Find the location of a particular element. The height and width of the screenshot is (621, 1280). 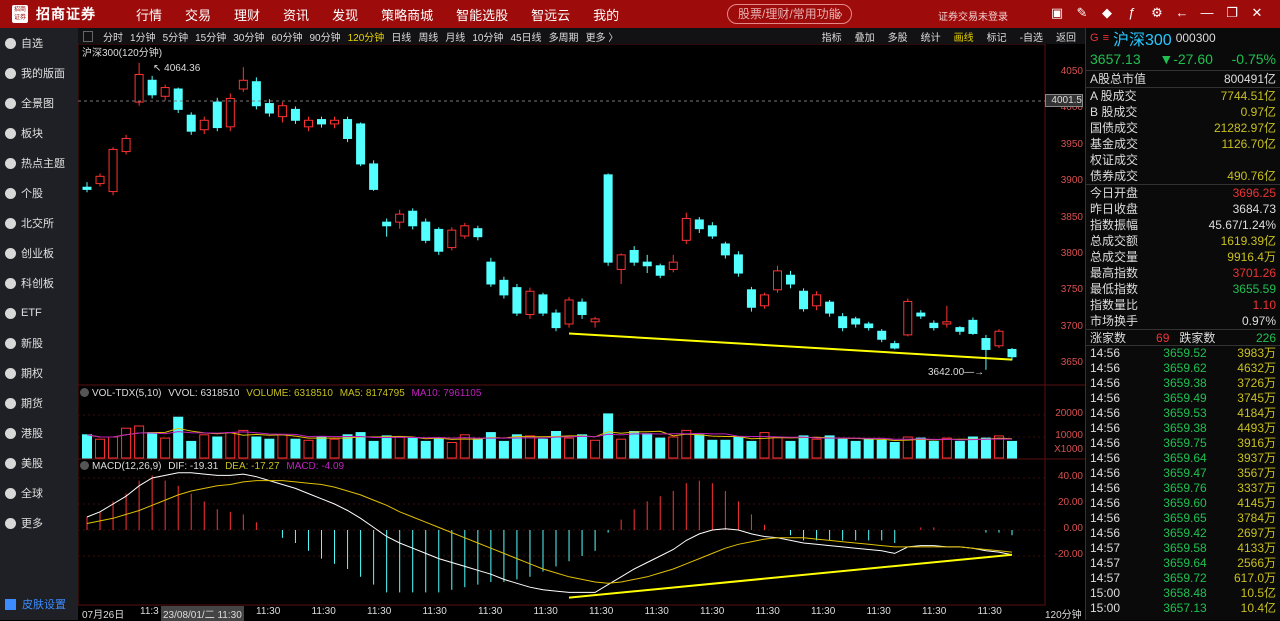

edit-icon: ✎ is located at coordinates (1082, 13).